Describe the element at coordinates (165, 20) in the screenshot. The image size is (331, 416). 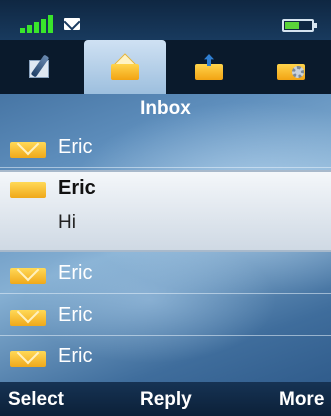
I see `status-bar` at that location.